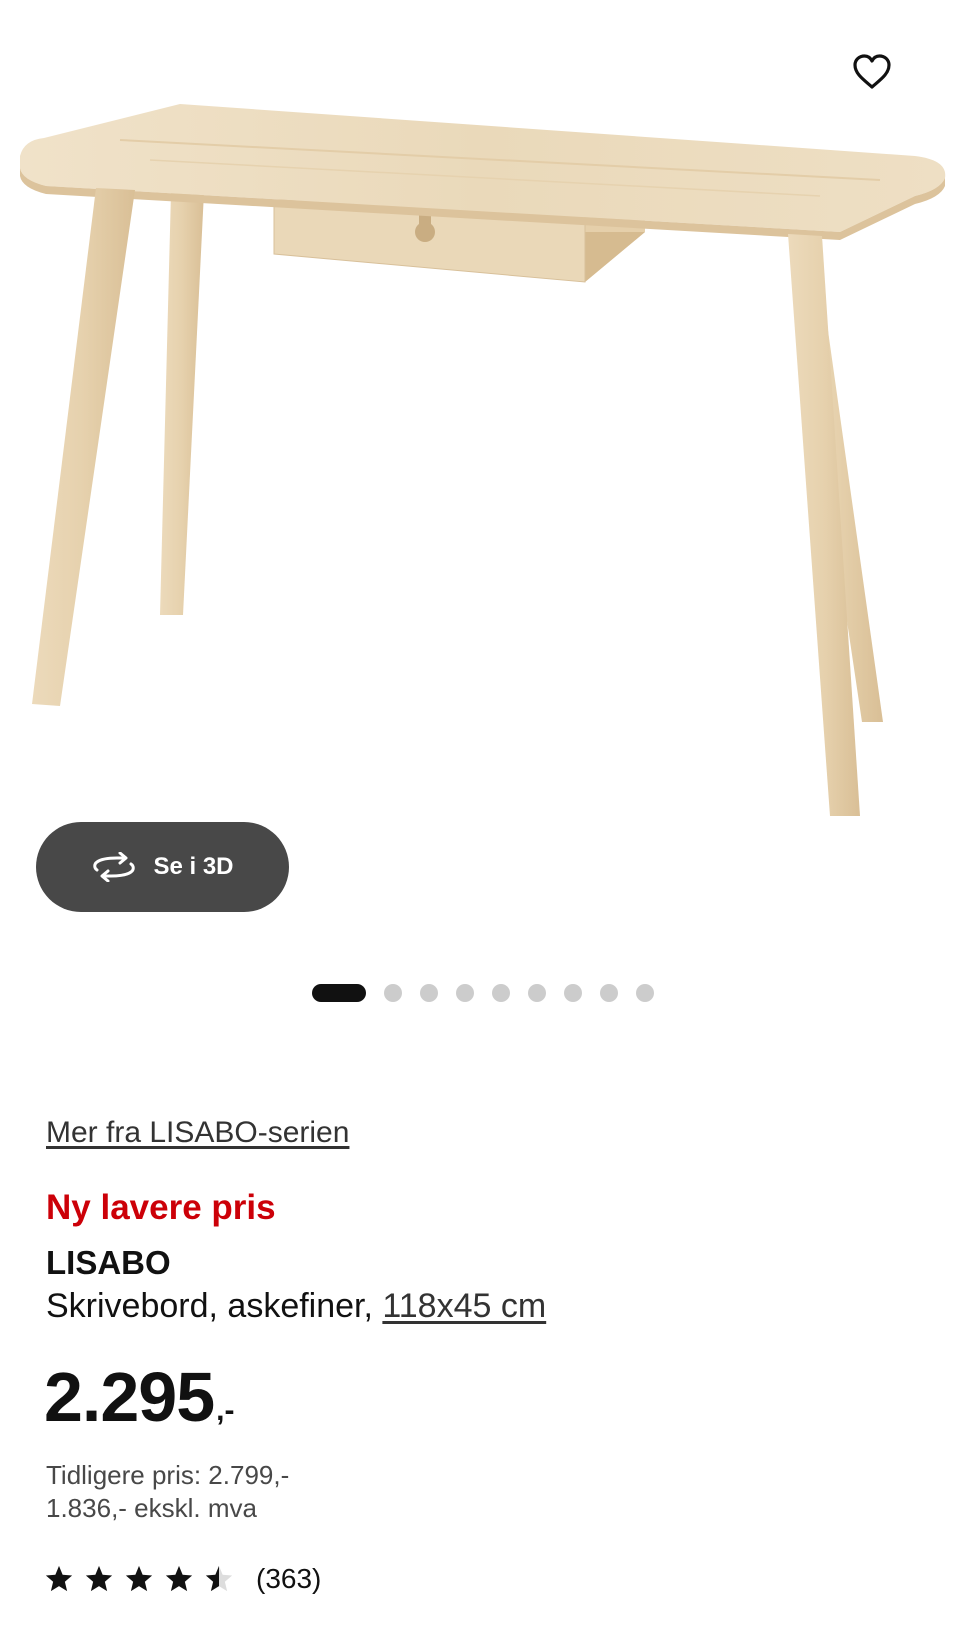  I want to click on product-description: Skrivebord, askefiner, 118x45 cm, so click(296, 1306).